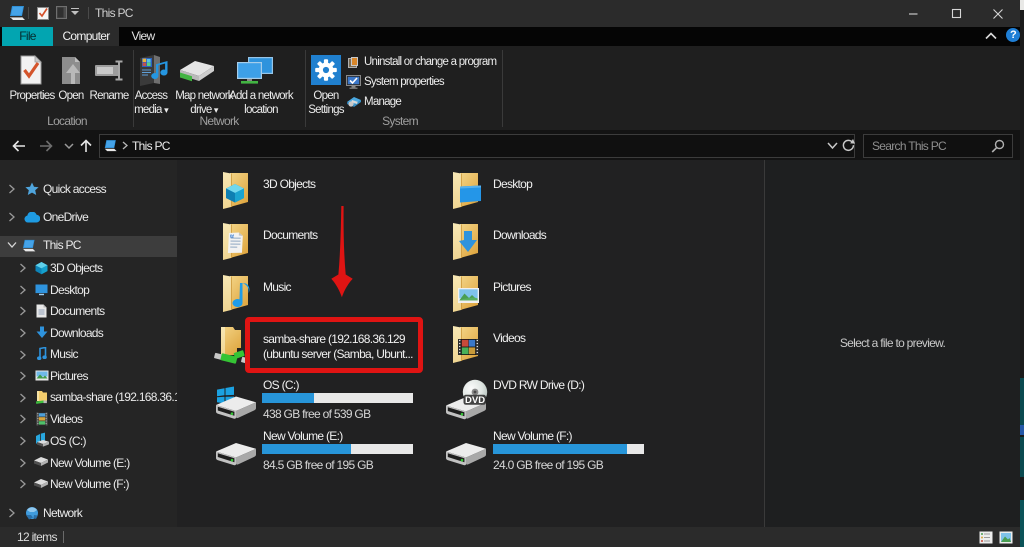 This screenshot has height=547, width=1024. Describe the element at coordinates (475, 400) in the screenshot. I see `svg-text: DVD` at that location.